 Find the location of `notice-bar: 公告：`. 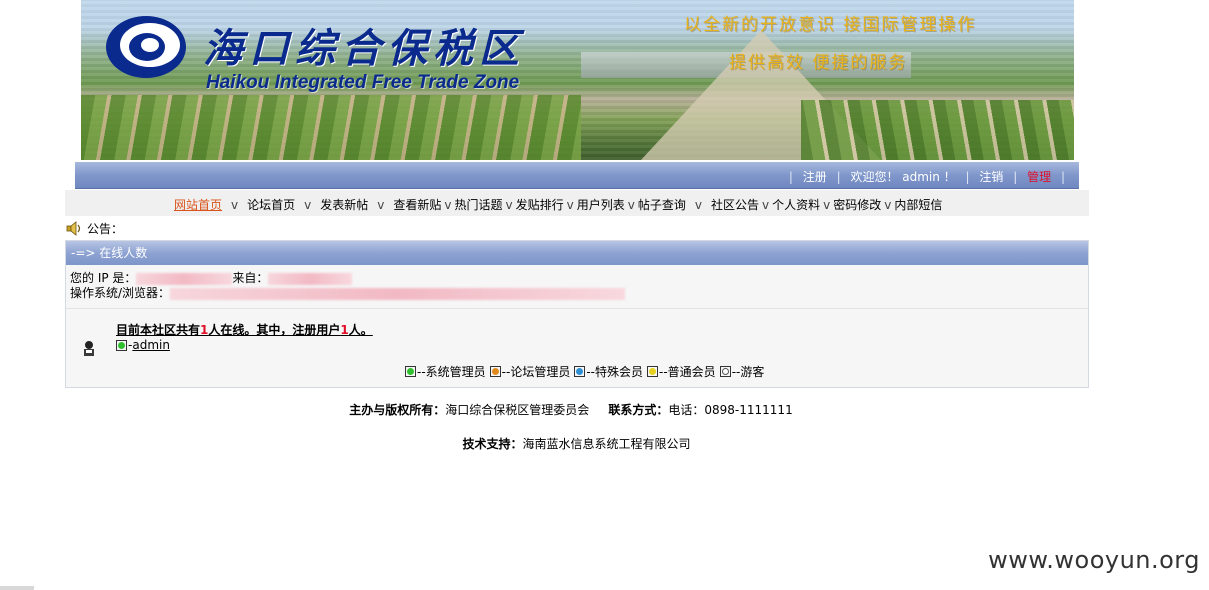

notice-bar: 公告： is located at coordinates (94, 228).